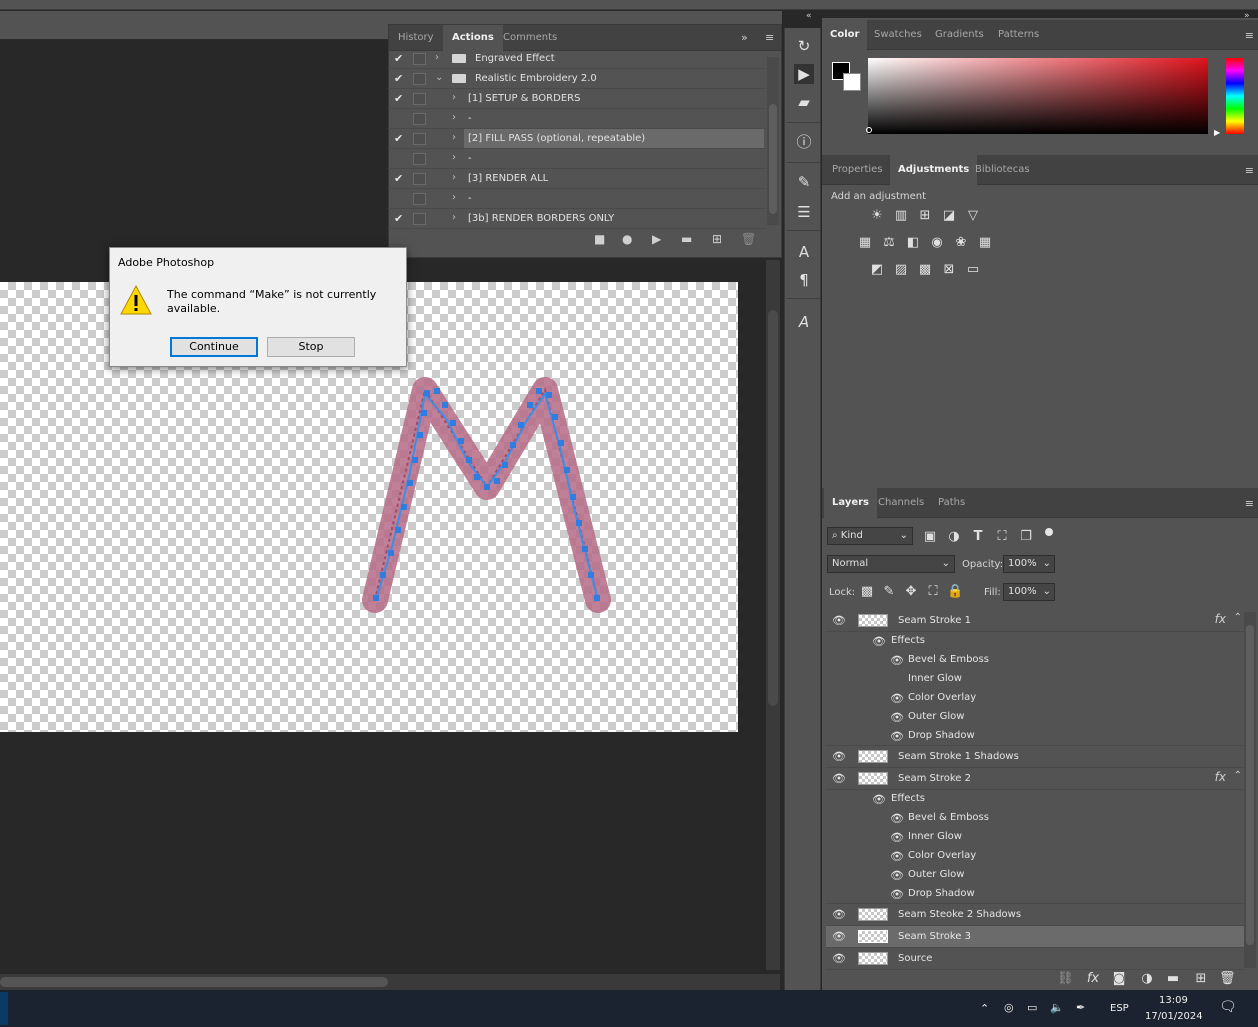 The image size is (1258, 1027). I want to click on info-icon: ⓘ, so click(804, 142).